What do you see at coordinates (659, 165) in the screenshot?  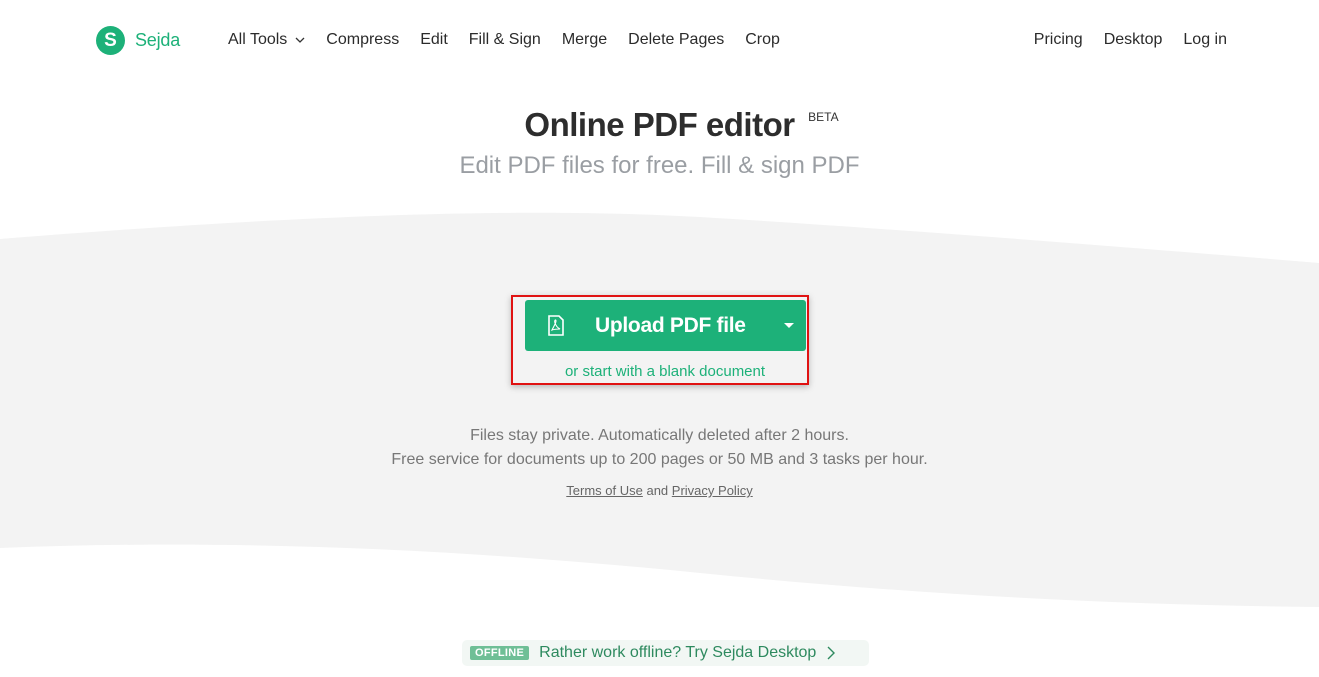 I see `page-subtitle: Edit PDF files for free. Fill & sign PDF` at bounding box center [659, 165].